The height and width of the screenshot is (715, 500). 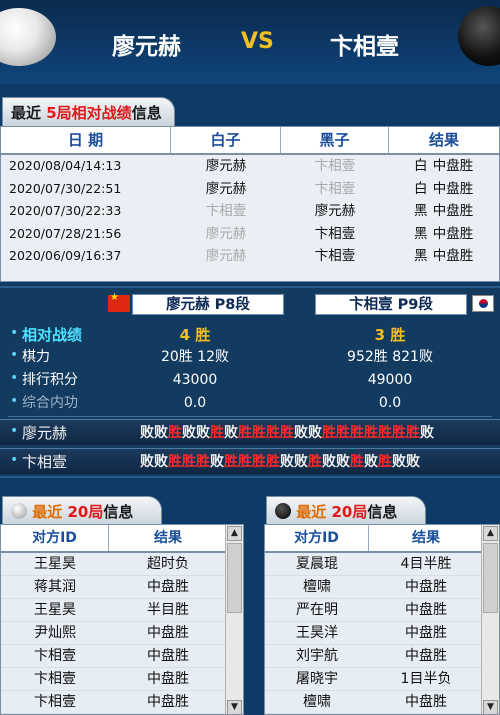 I want to click on recent5-header: 日 期 白子 黑子 结果, so click(x=250, y=141).